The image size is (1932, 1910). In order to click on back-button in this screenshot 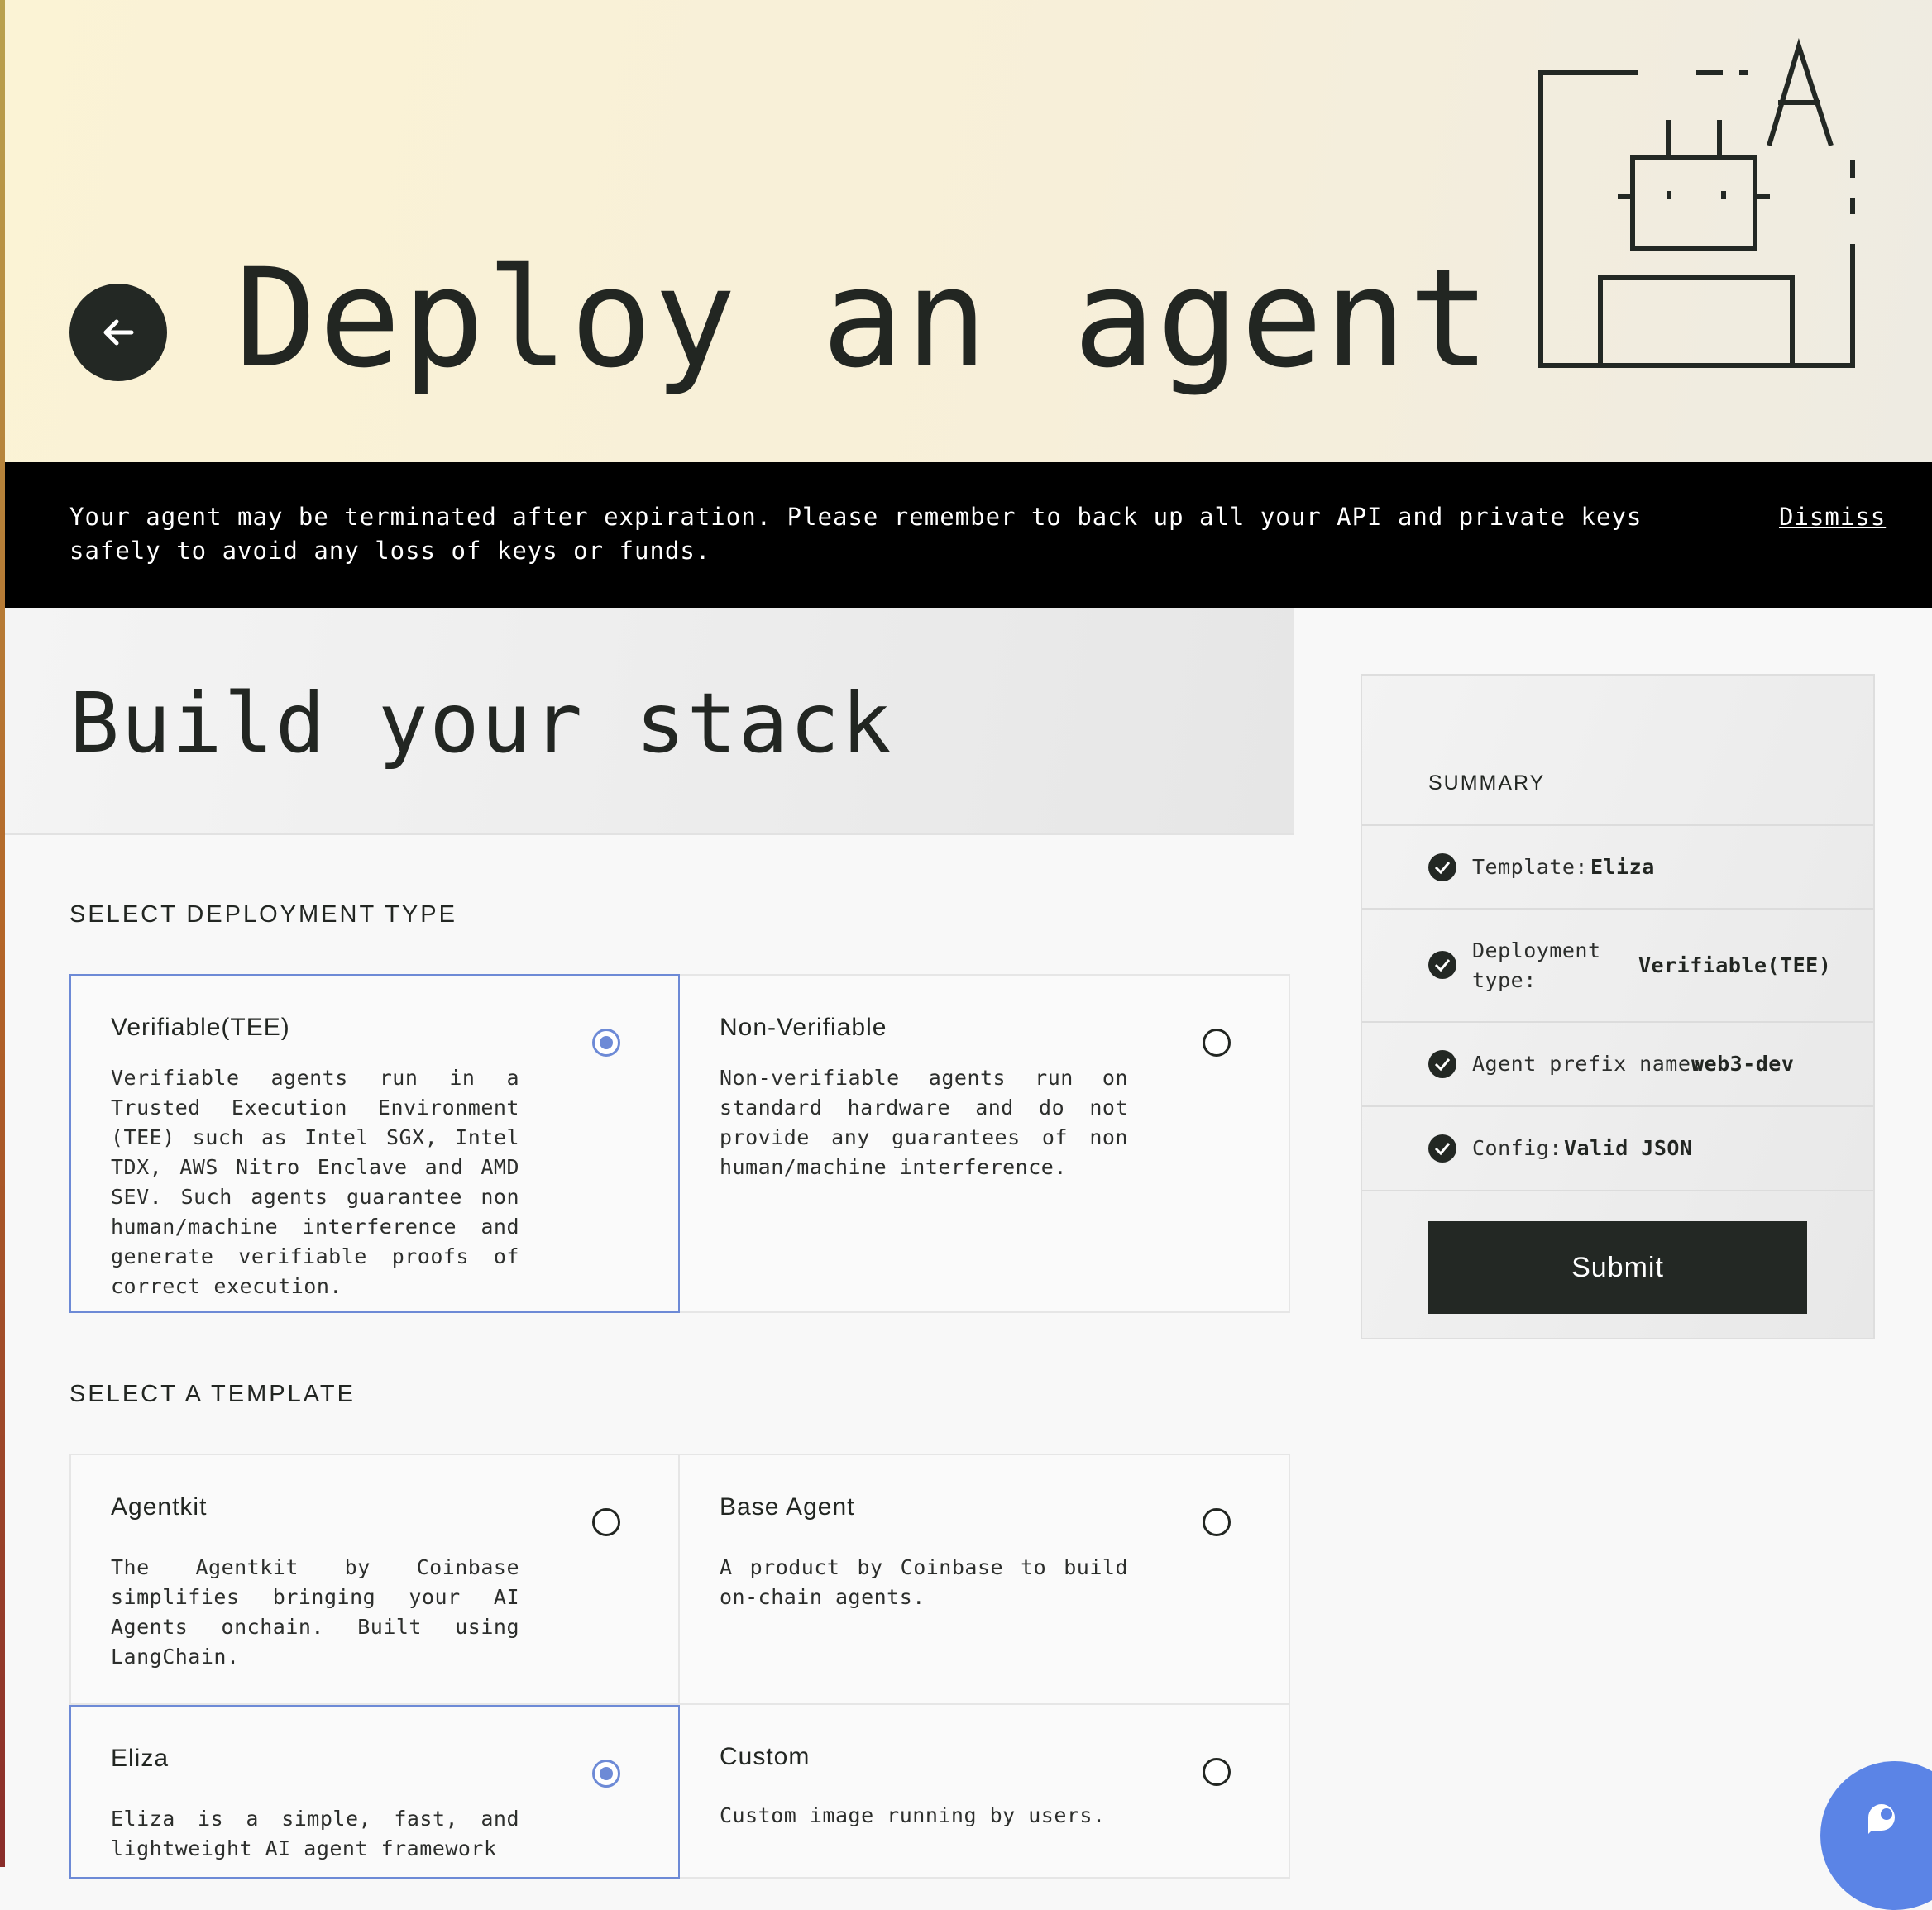, I will do `click(118, 332)`.